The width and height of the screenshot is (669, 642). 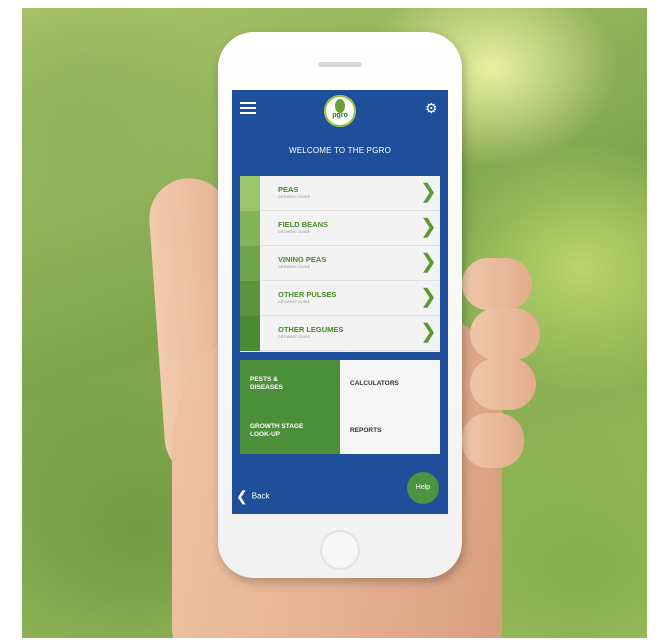 What do you see at coordinates (340, 64) in the screenshot?
I see `phone-speaker` at bounding box center [340, 64].